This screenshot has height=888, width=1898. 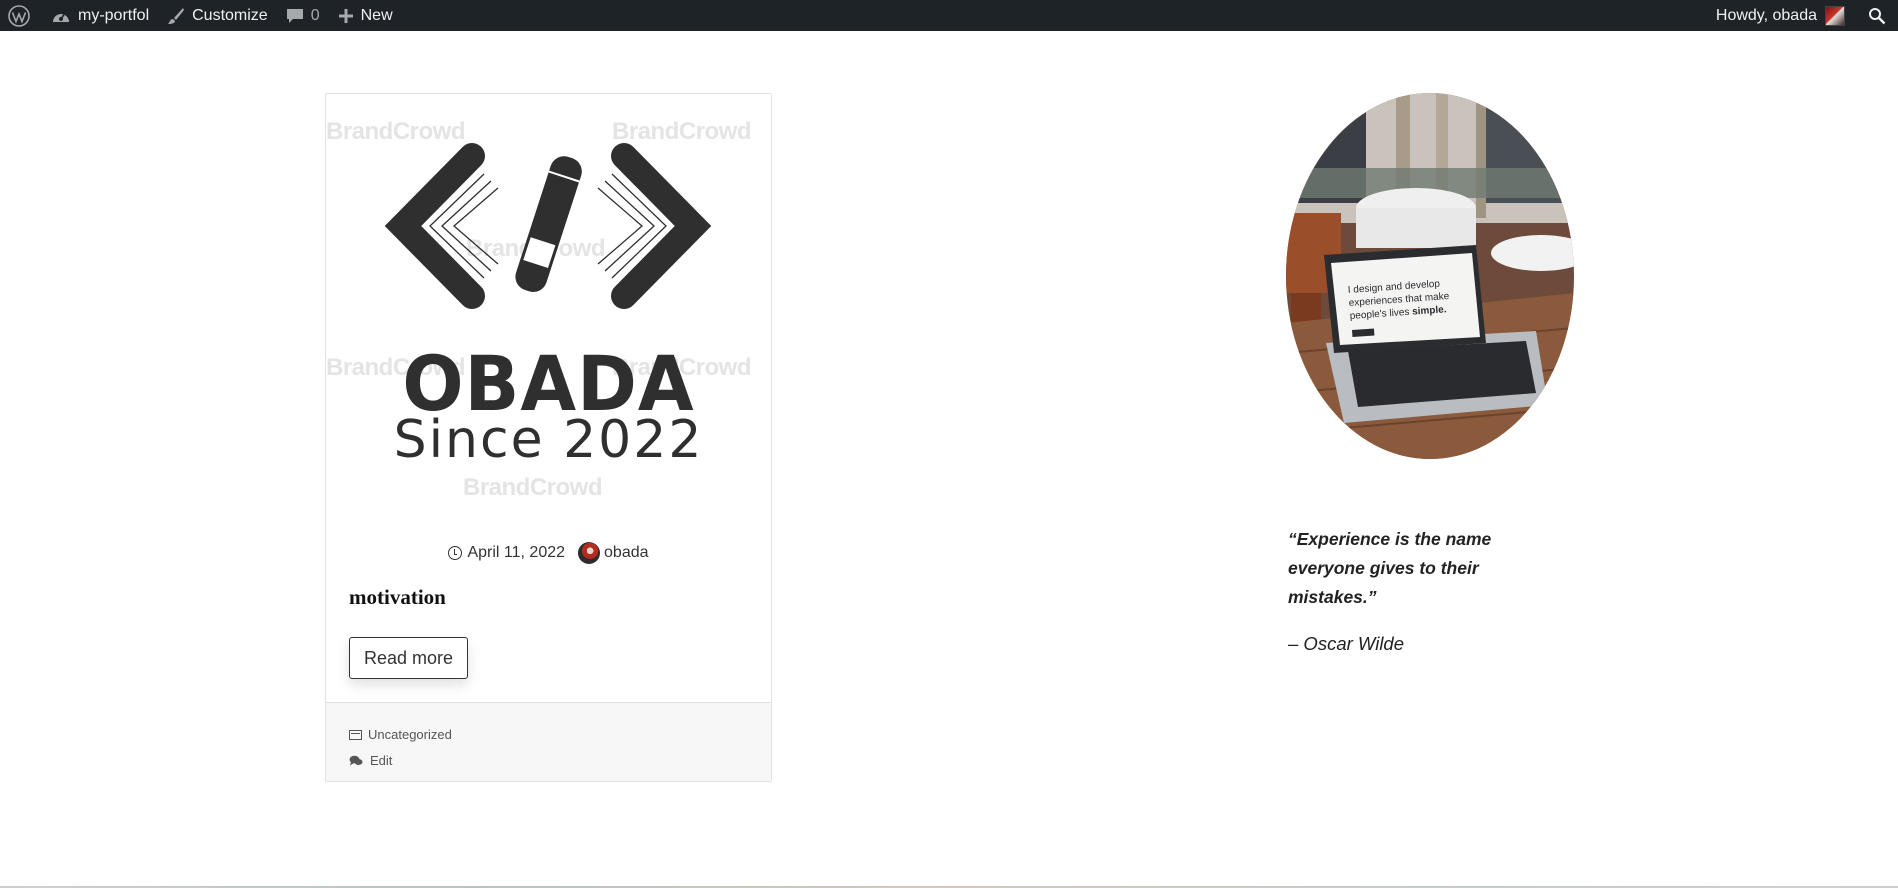 I want to click on post-date: April 11, 2022, so click(x=516, y=553).